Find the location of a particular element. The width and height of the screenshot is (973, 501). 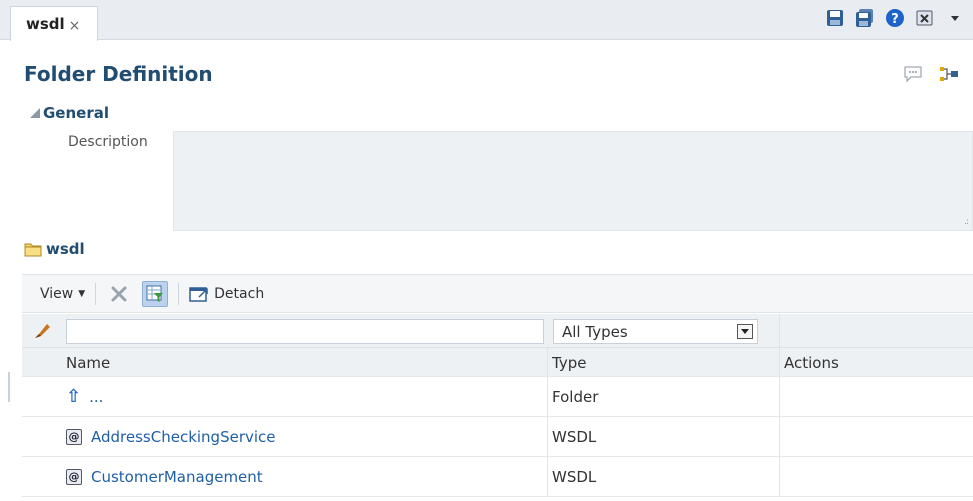

type-filter-select: All Types is located at coordinates (655, 331).